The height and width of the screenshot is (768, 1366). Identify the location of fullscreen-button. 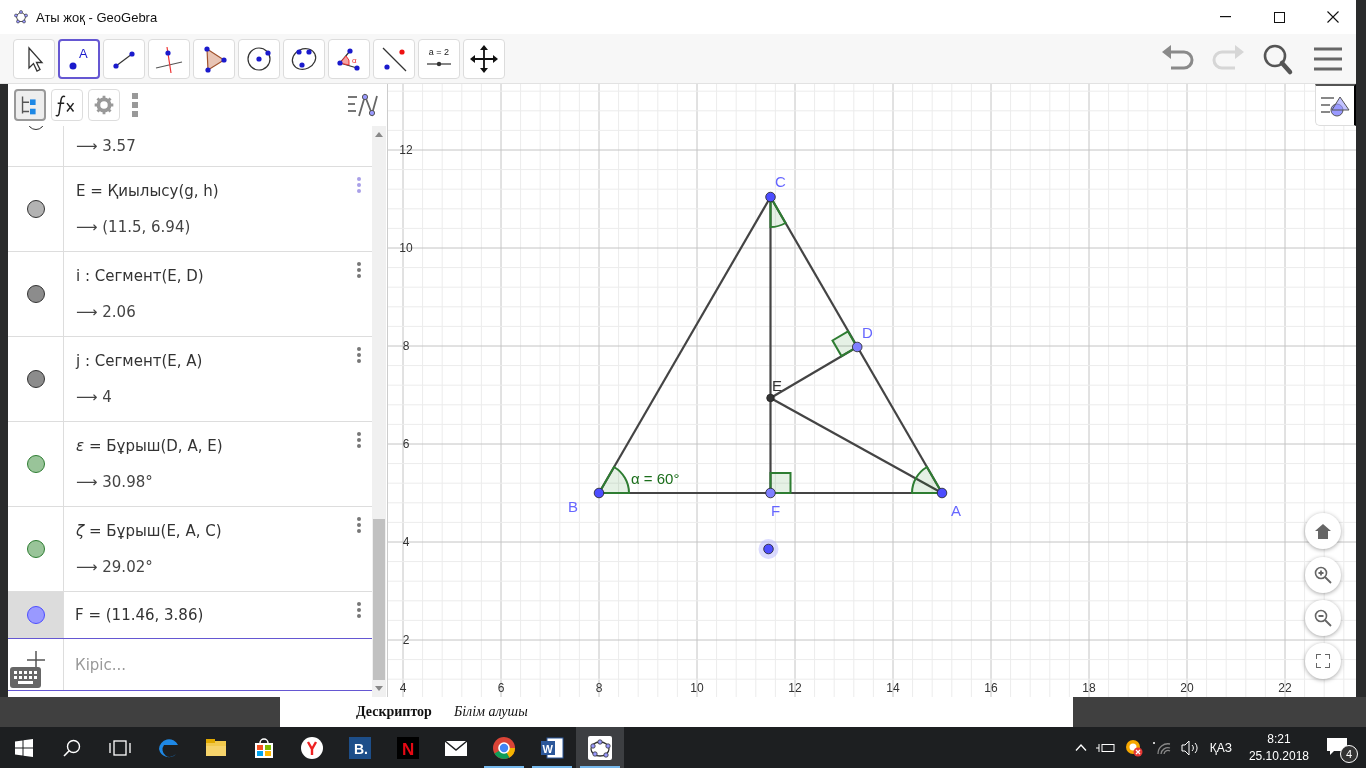
(1323, 661).